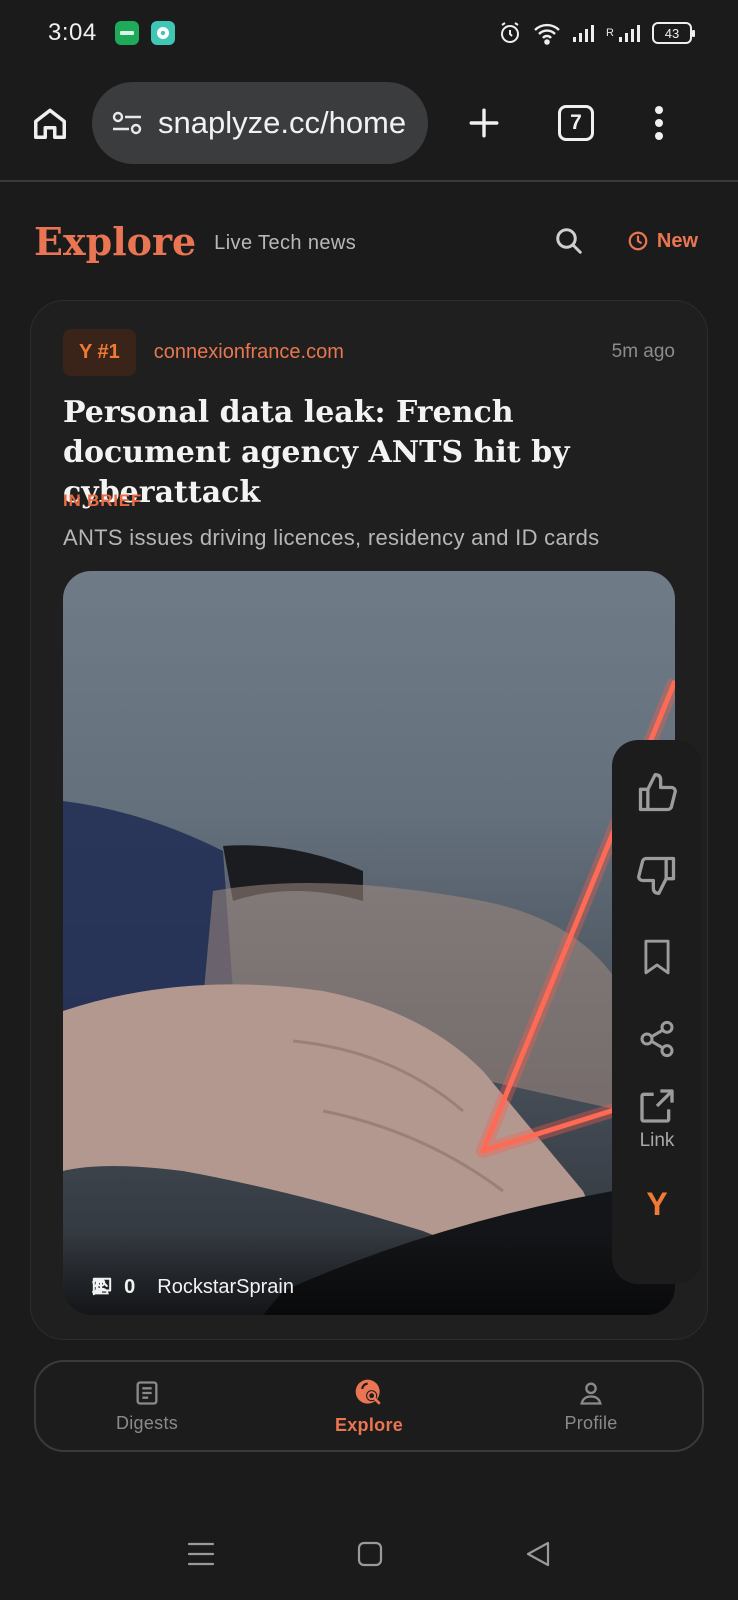 This screenshot has width=738, height=1600. What do you see at coordinates (249, 352) in the screenshot?
I see `source-link: connexionfrance.com` at bounding box center [249, 352].